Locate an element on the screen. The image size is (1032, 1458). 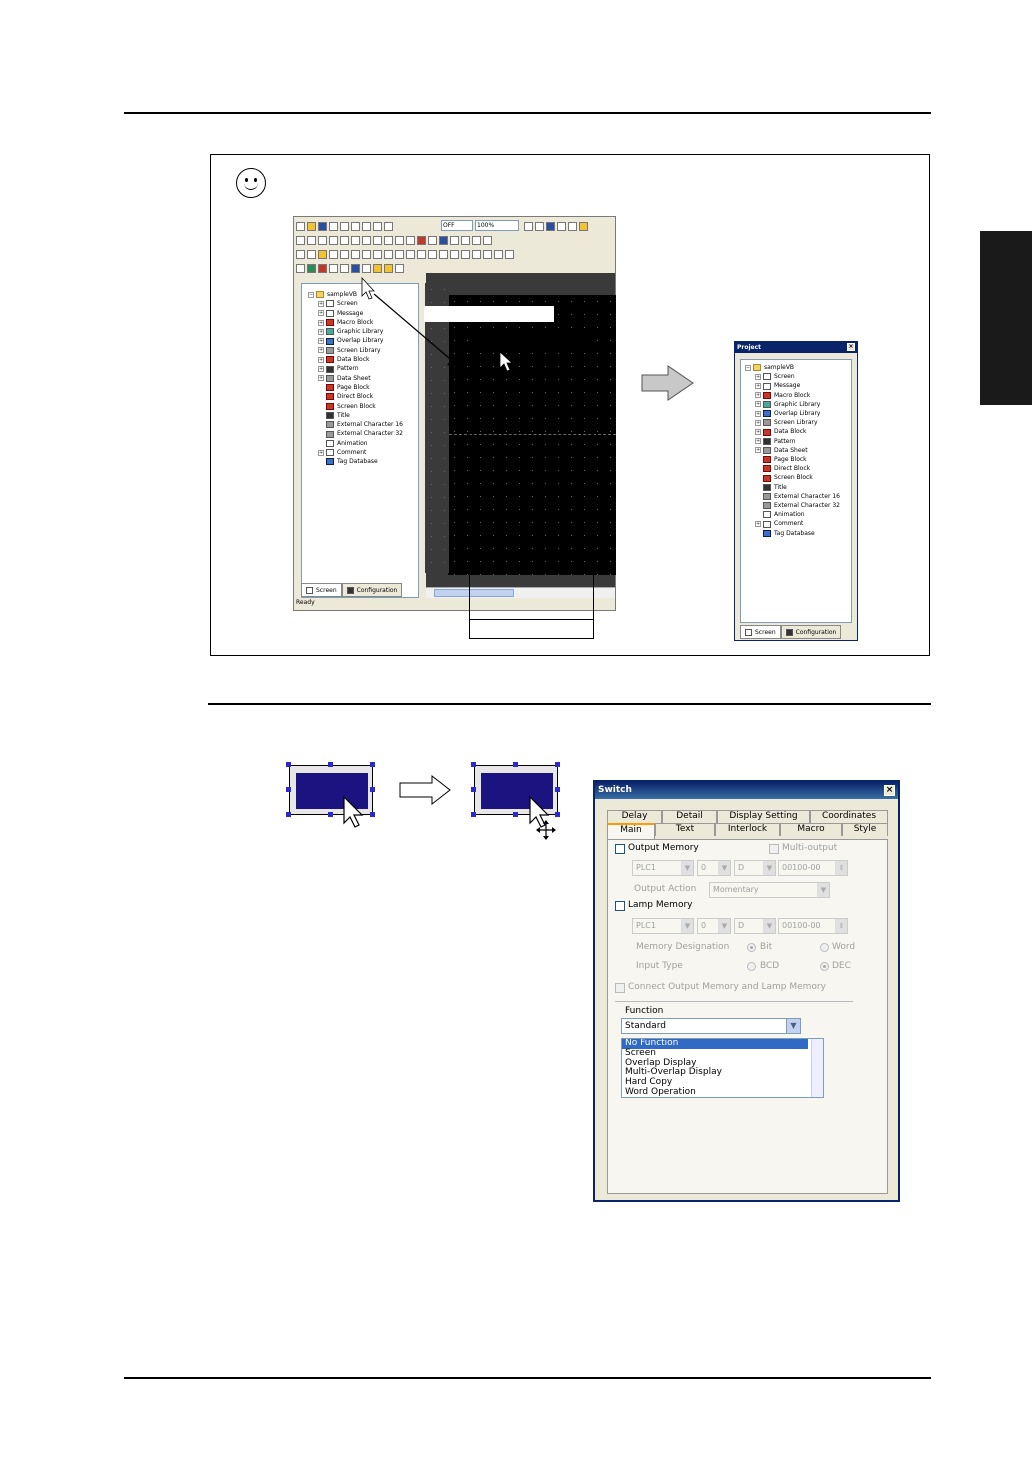
word-radio is located at coordinates (824, 947).